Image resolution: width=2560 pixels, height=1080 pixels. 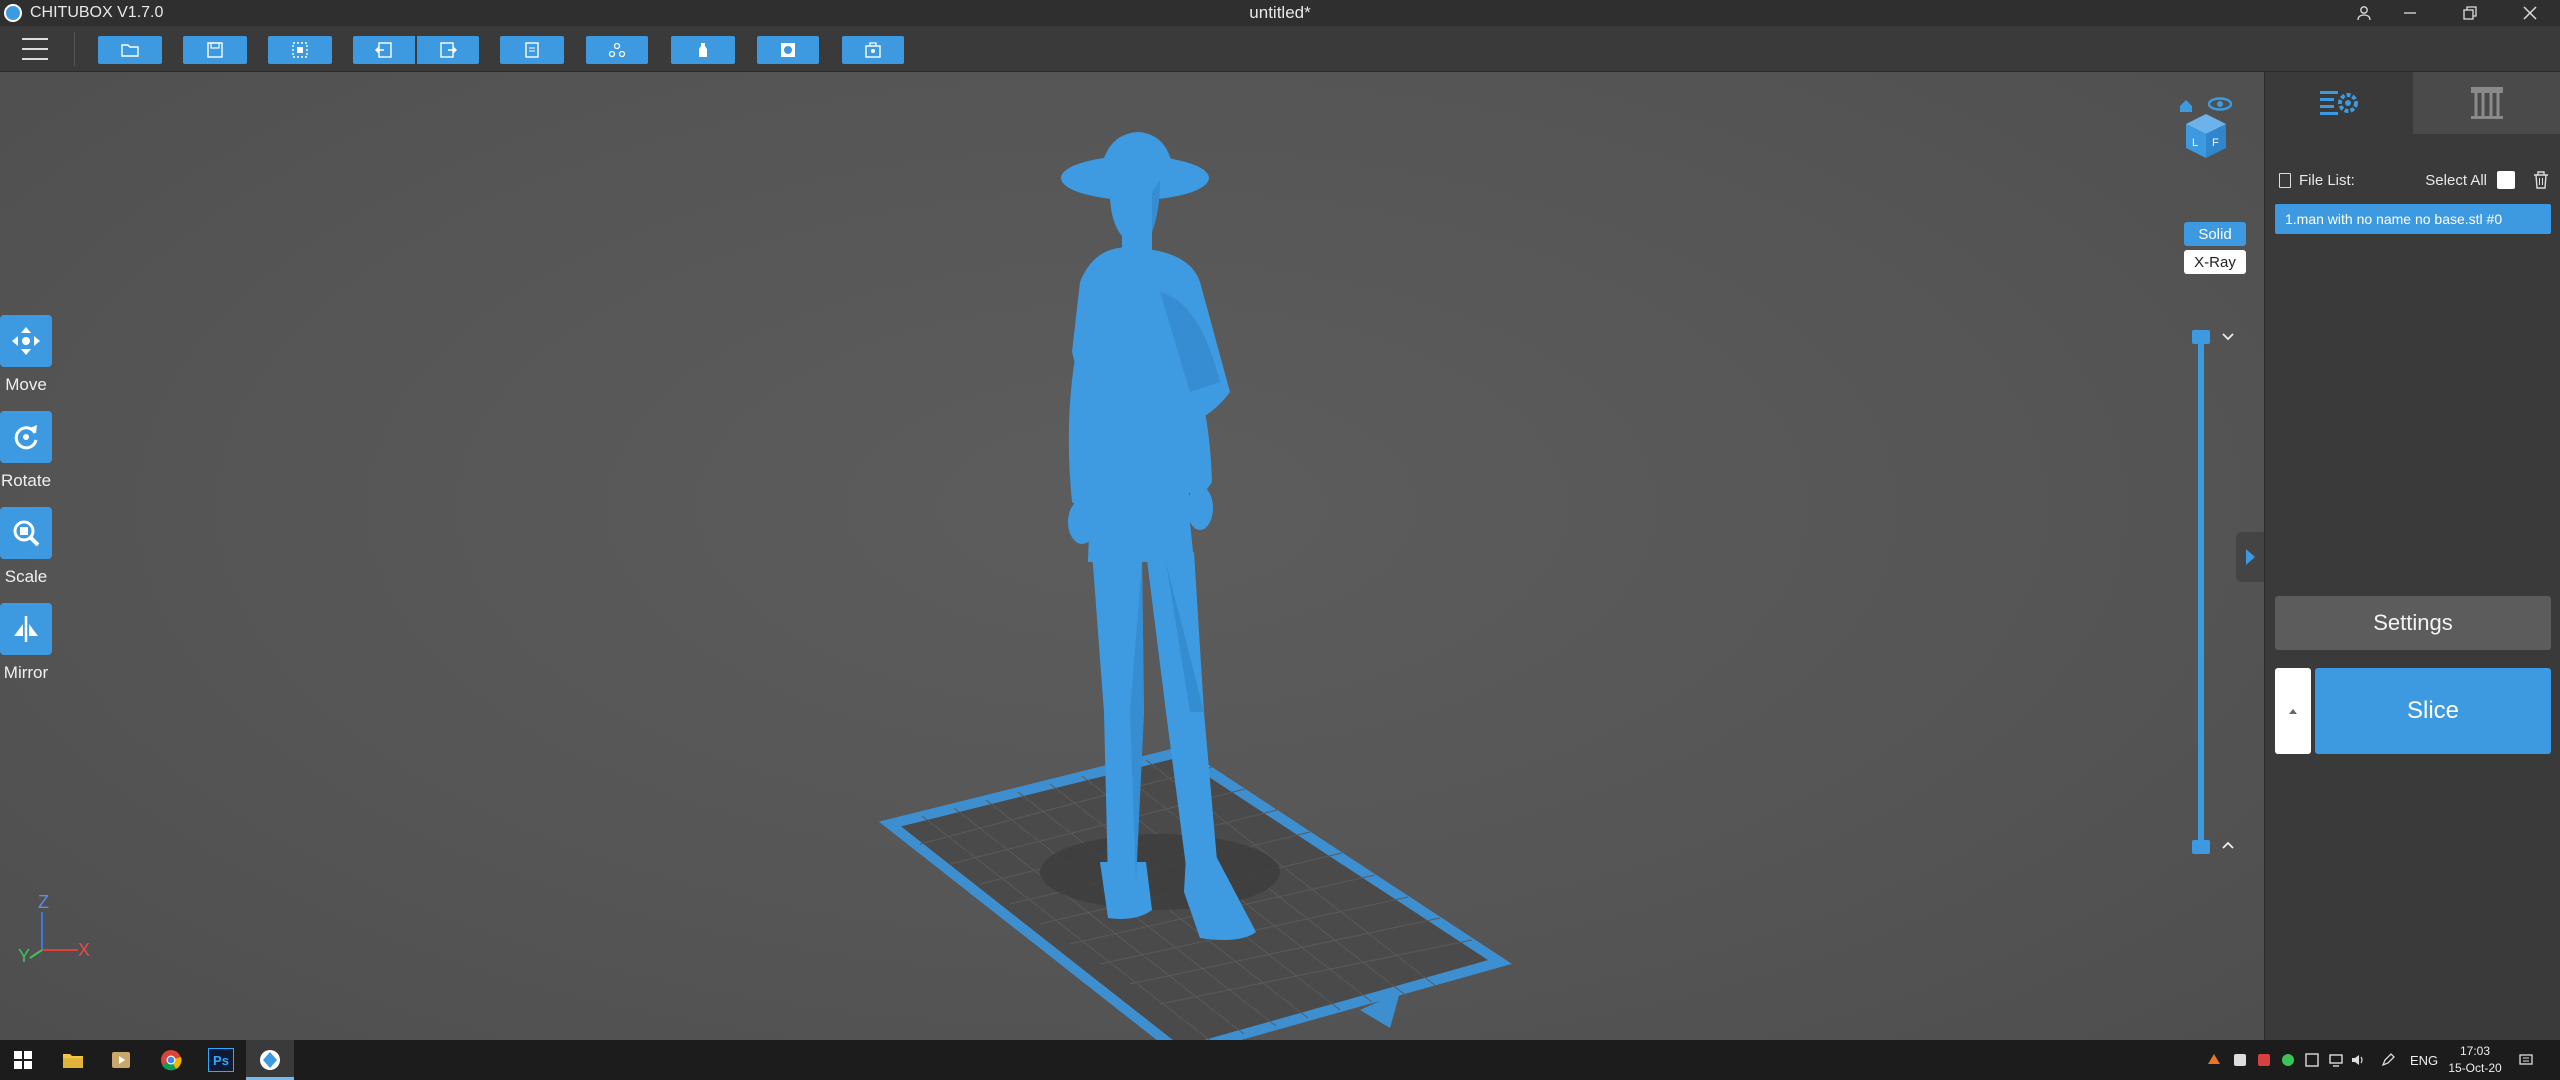 What do you see at coordinates (171, 1060) in the screenshot?
I see `chrome-icon` at bounding box center [171, 1060].